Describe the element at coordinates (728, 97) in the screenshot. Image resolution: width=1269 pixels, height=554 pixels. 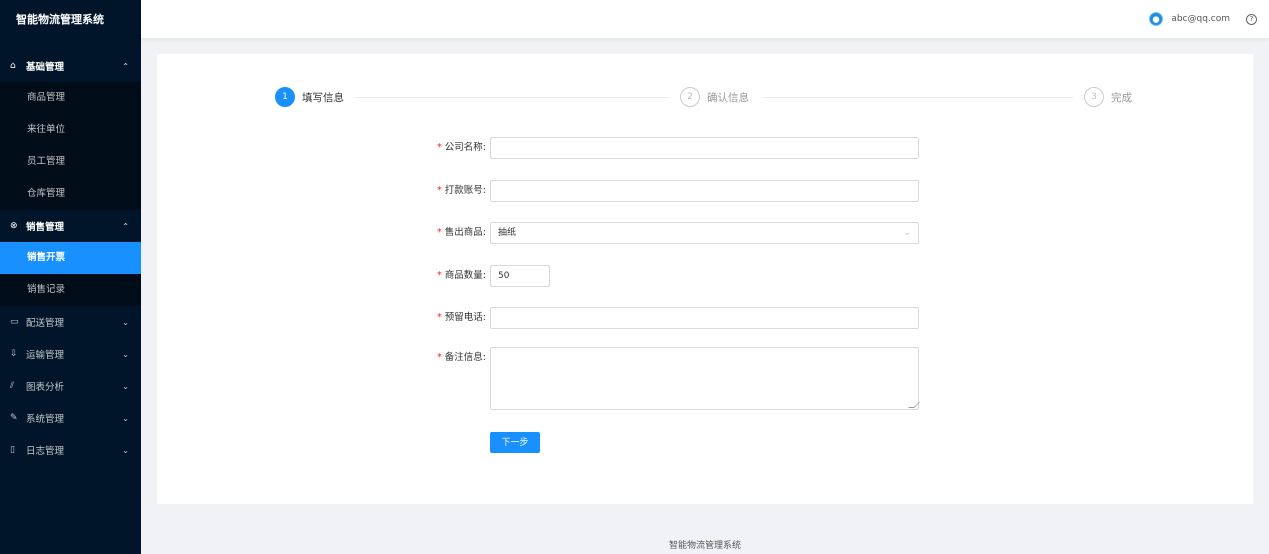
I see `step-title: 确认信息` at that location.